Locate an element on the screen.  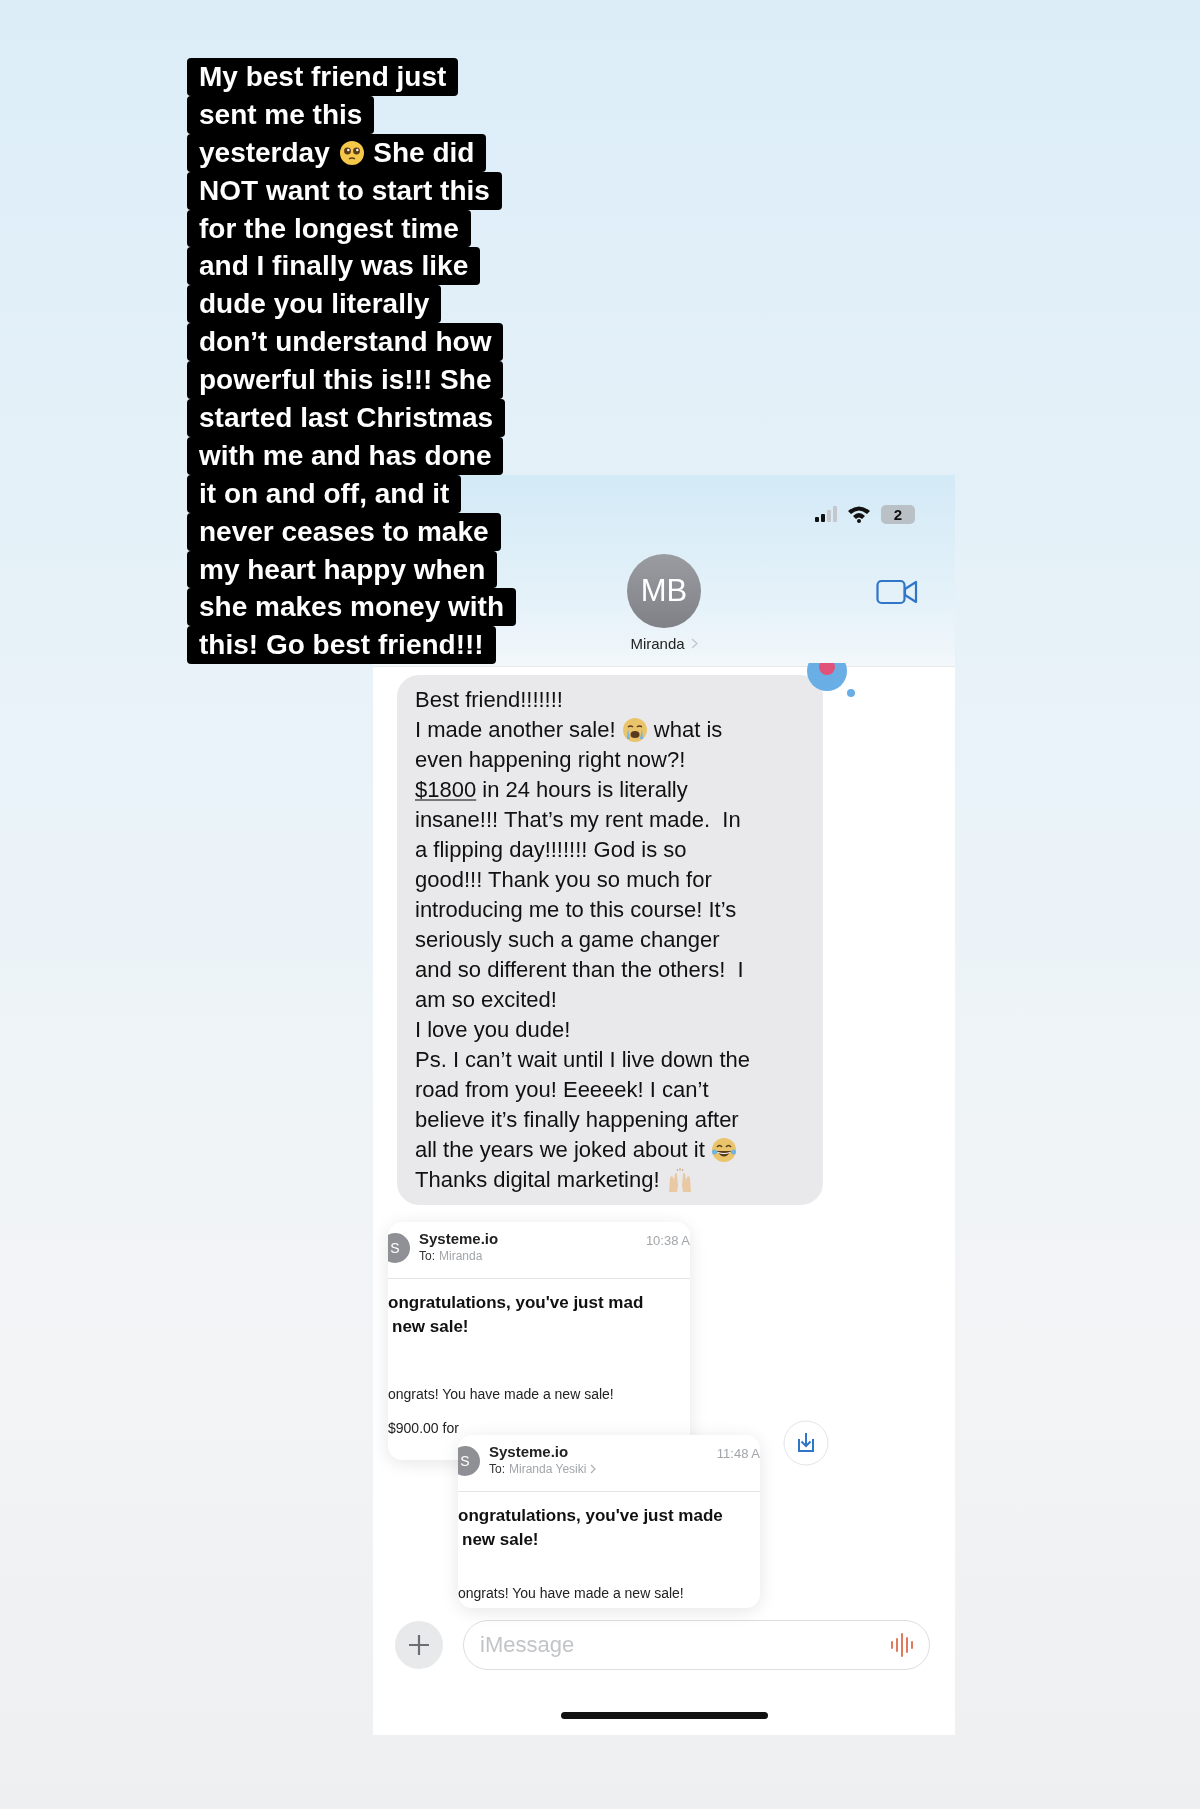
email-time: 11:48 A is located at coordinates (738, 1453).